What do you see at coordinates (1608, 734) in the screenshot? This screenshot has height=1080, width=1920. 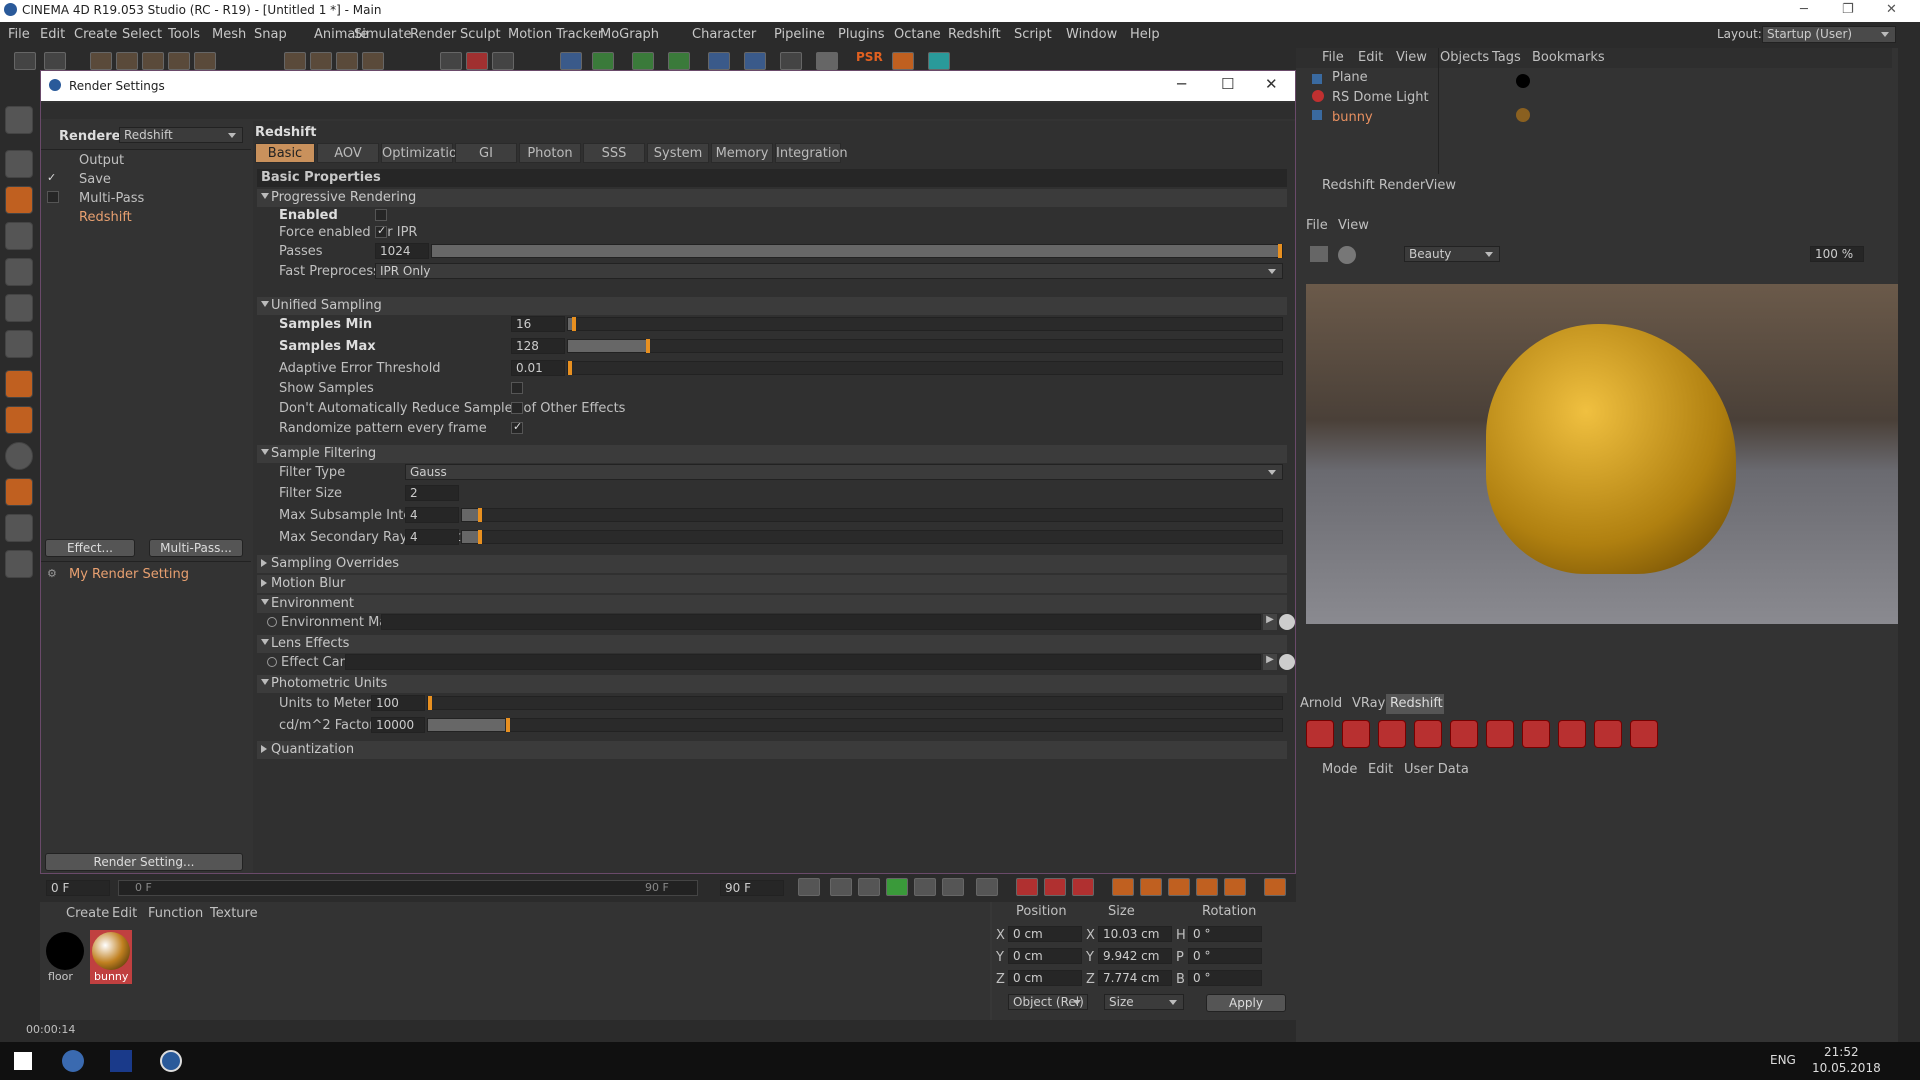 I see `rs-list-icon` at bounding box center [1608, 734].